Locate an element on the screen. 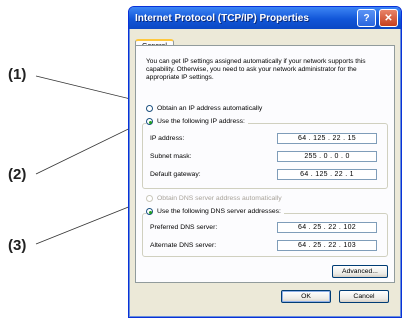 This screenshot has width=403, height=318. close-button: ✕ is located at coordinates (388, 18).